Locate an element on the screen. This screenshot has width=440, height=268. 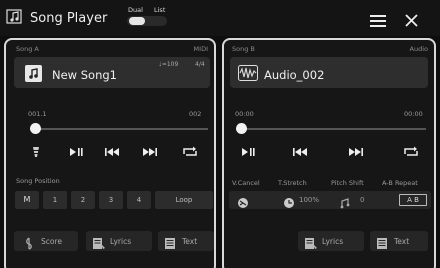
song-b-name: Audio_002 is located at coordinates (294, 75).